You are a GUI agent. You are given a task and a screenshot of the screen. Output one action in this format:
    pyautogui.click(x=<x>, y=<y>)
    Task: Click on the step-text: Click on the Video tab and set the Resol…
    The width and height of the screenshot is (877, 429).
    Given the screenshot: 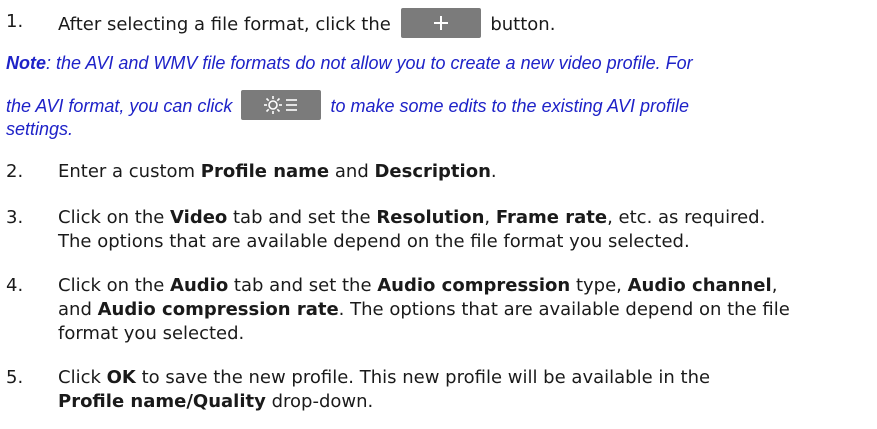 What is the action you would take?
    pyautogui.click(x=412, y=217)
    